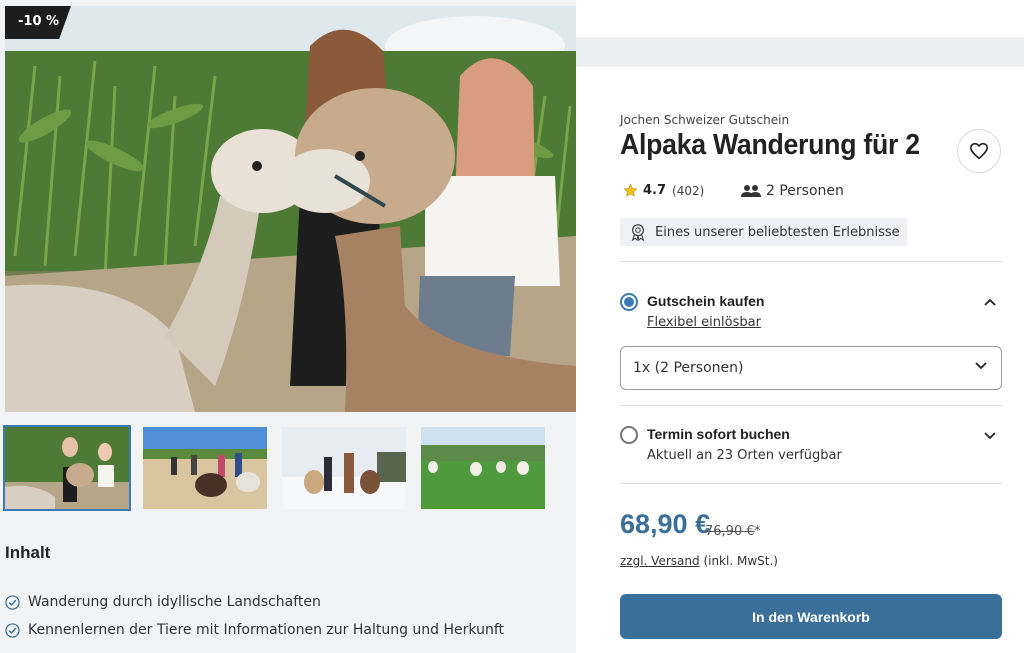 The height and width of the screenshot is (653, 1024). I want to click on brand-label: Jochen Schweizer Gutschein, so click(705, 120).